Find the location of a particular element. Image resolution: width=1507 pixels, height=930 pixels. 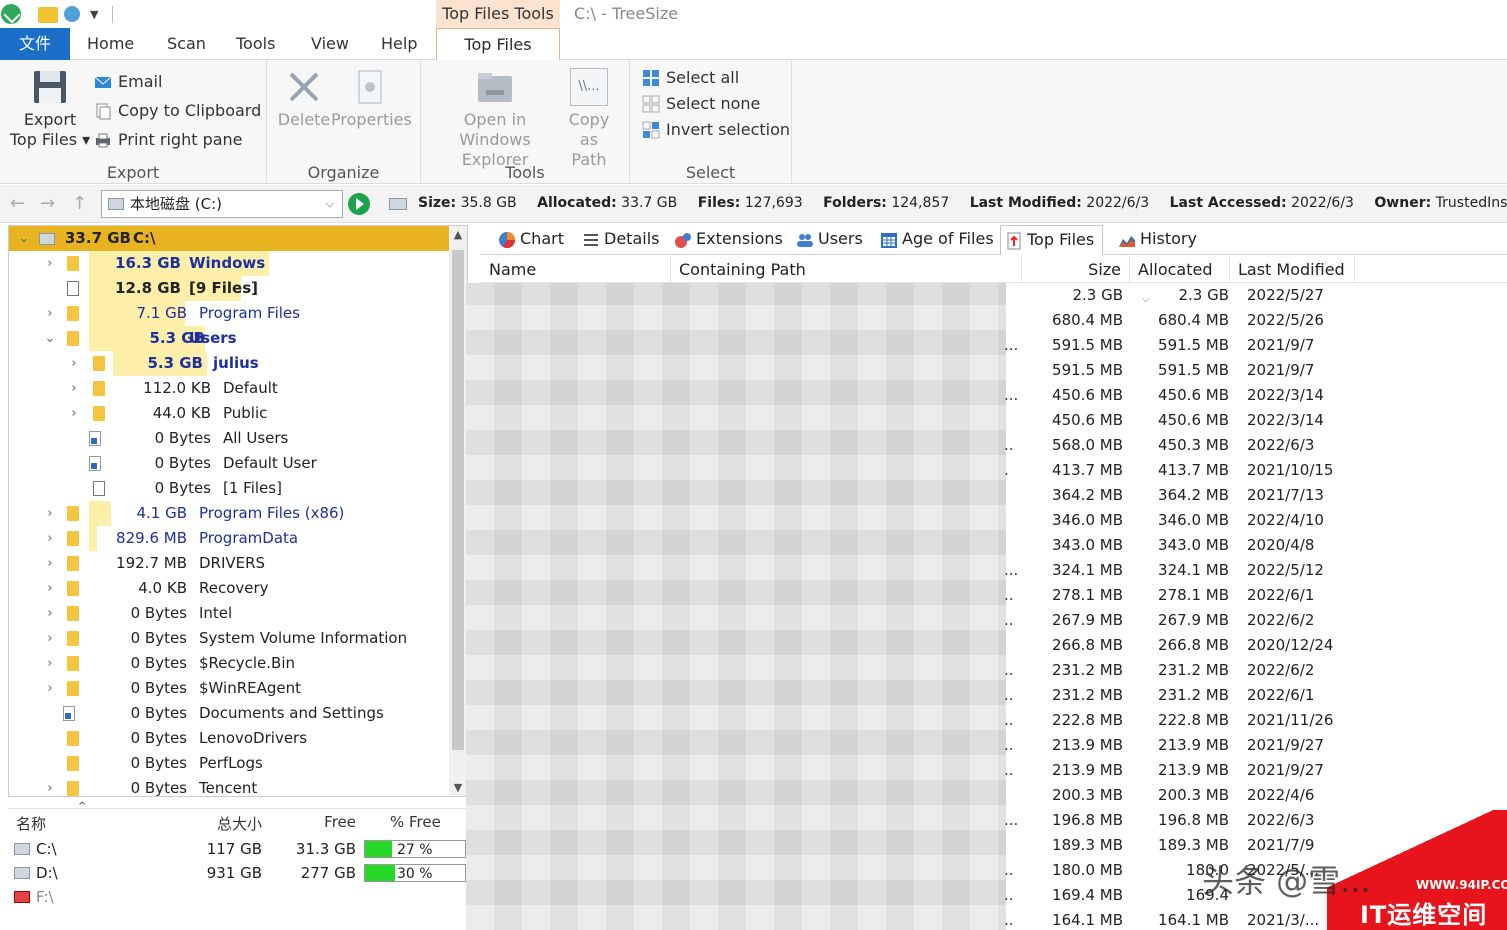

column-header-name: Name is located at coordinates (576, 269).